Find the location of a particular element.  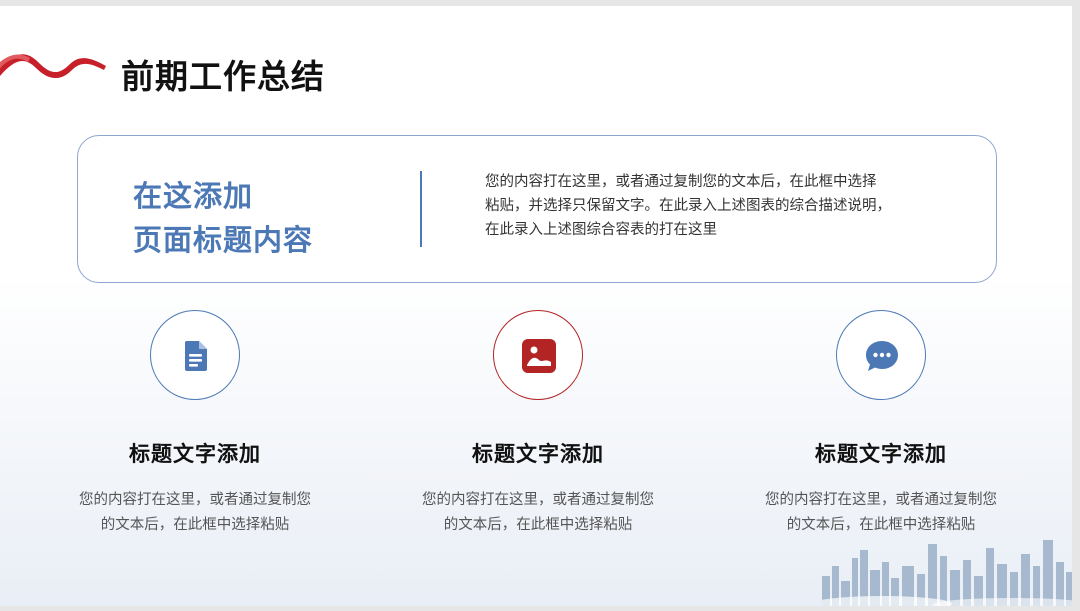

image-icon is located at coordinates (539, 356).